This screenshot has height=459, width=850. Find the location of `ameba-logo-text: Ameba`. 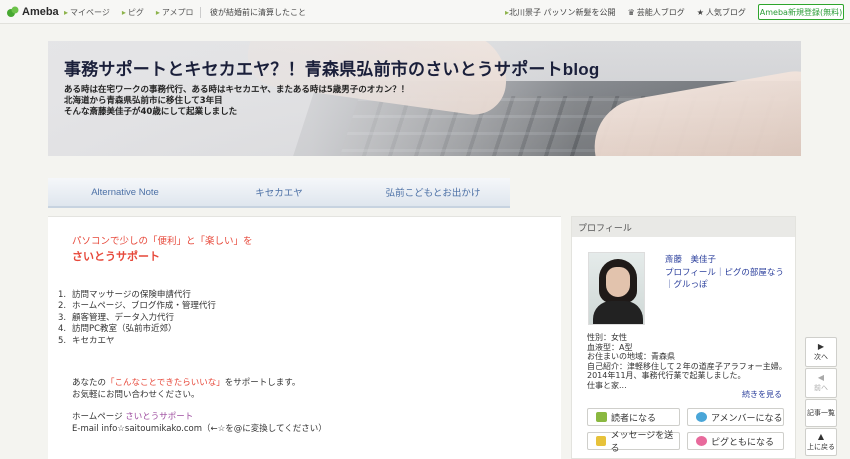

ameba-logo-text: Ameba is located at coordinates (40, 12).